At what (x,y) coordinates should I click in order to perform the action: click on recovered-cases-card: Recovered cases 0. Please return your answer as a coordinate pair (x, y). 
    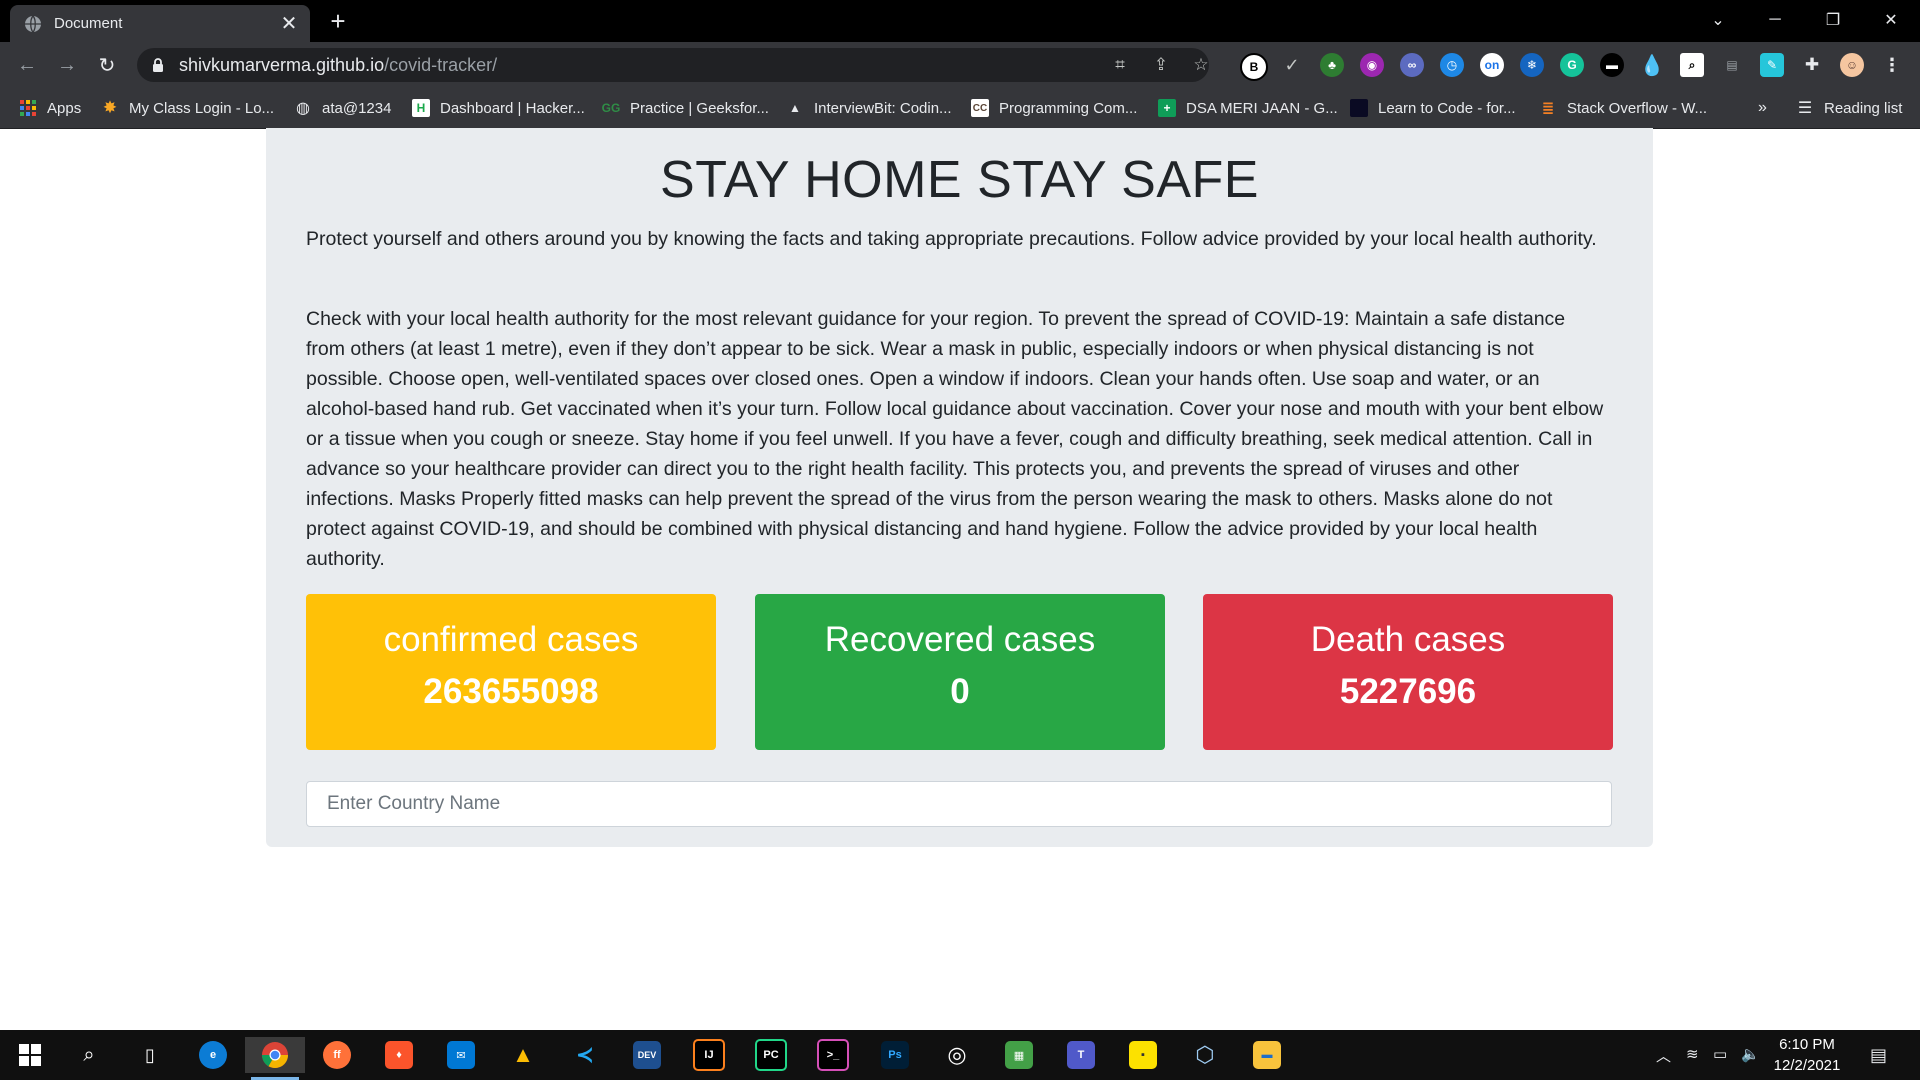
    Looking at the image, I should click on (960, 672).